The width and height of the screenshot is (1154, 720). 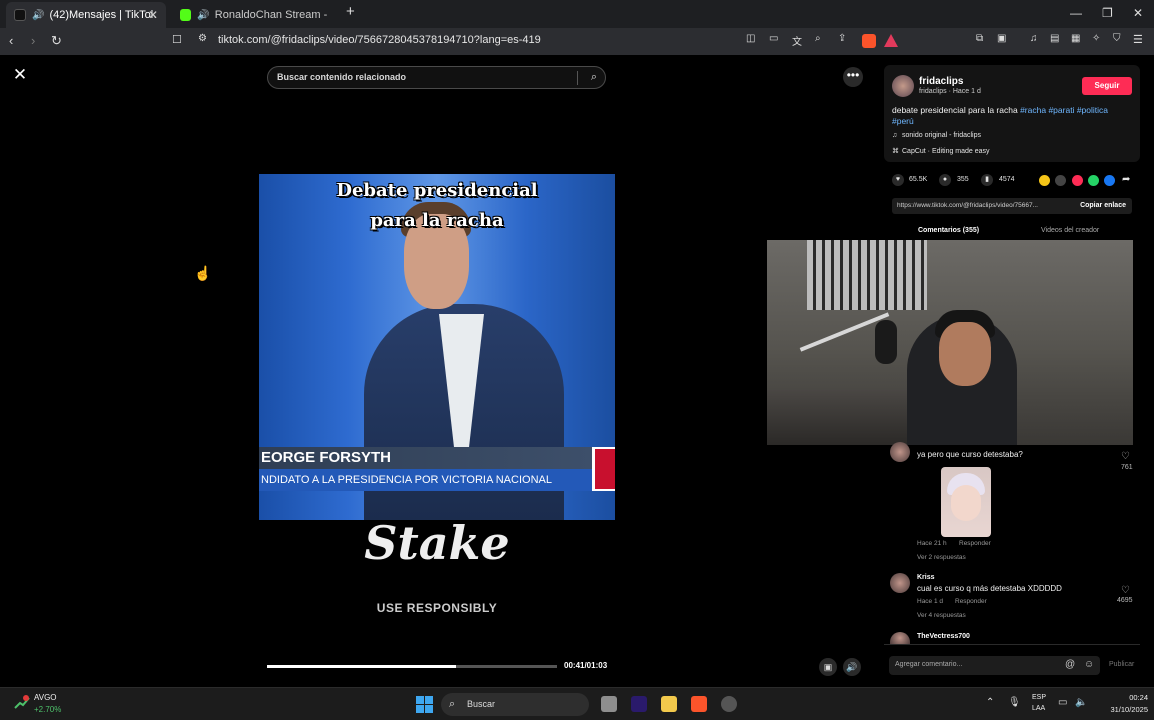 I want to click on comment-time: Hace 1 d, so click(x=930, y=601).